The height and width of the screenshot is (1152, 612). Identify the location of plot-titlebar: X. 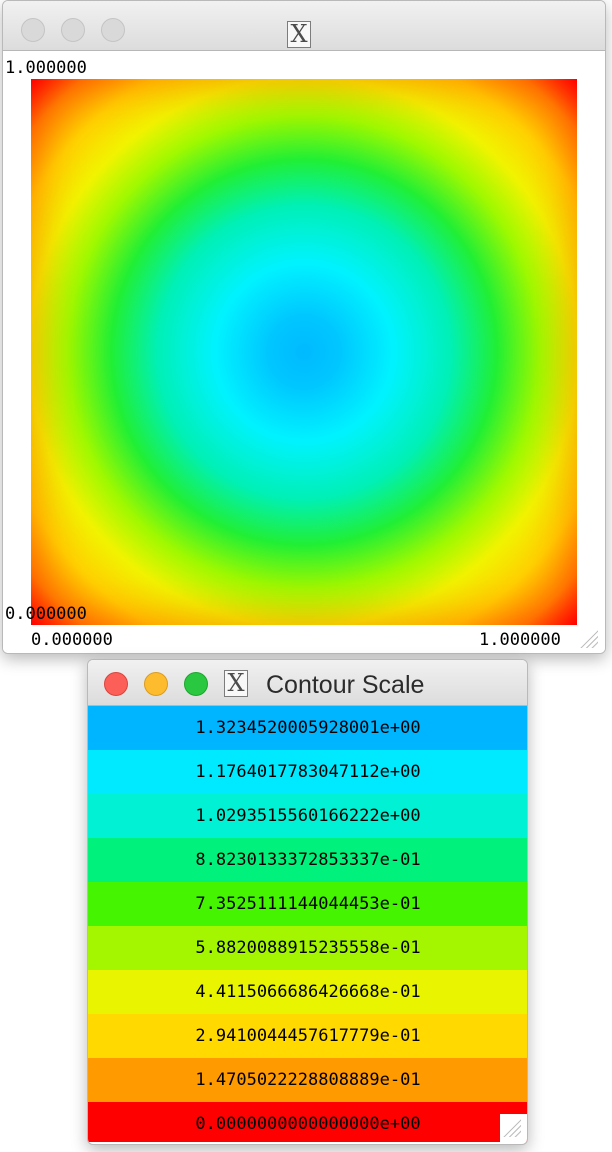
(304, 26).